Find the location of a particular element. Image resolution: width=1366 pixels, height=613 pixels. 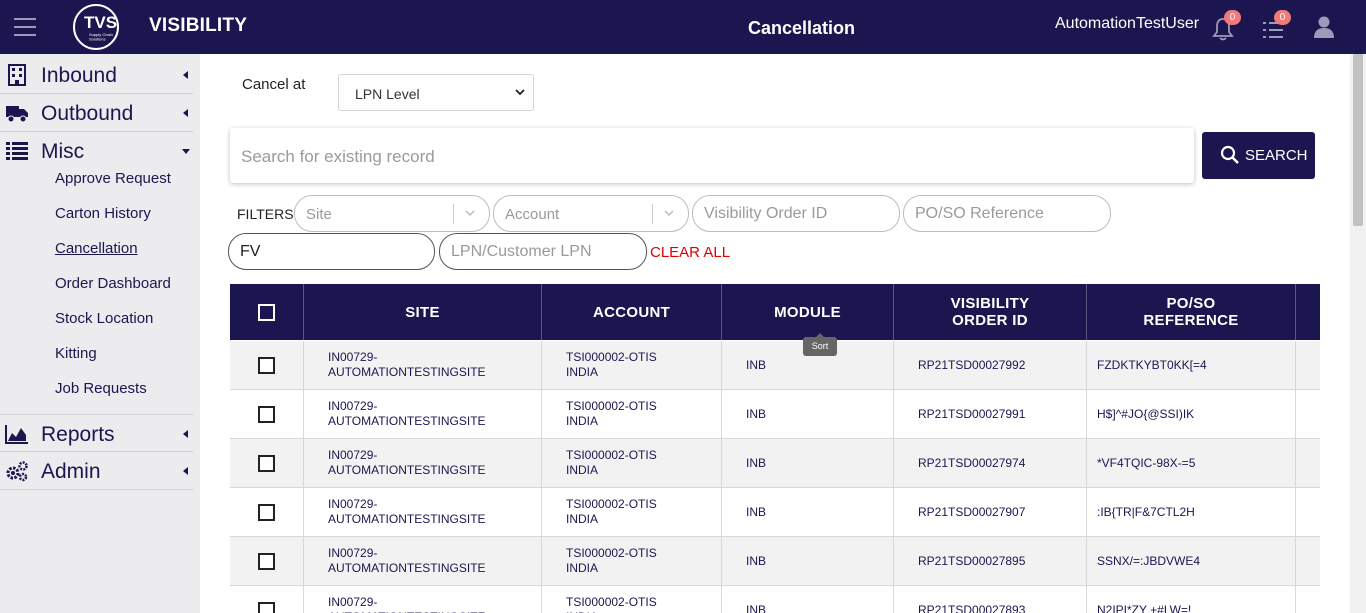

order-id-text: RP21TSD00027974 is located at coordinates (972, 463).